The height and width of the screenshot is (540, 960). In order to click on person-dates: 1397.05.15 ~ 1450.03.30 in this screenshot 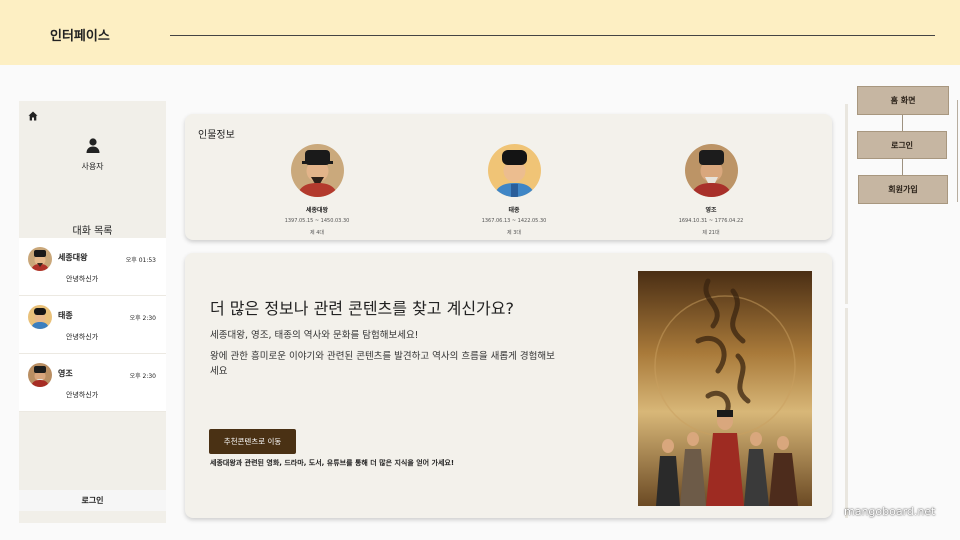, I will do `click(317, 221)`.